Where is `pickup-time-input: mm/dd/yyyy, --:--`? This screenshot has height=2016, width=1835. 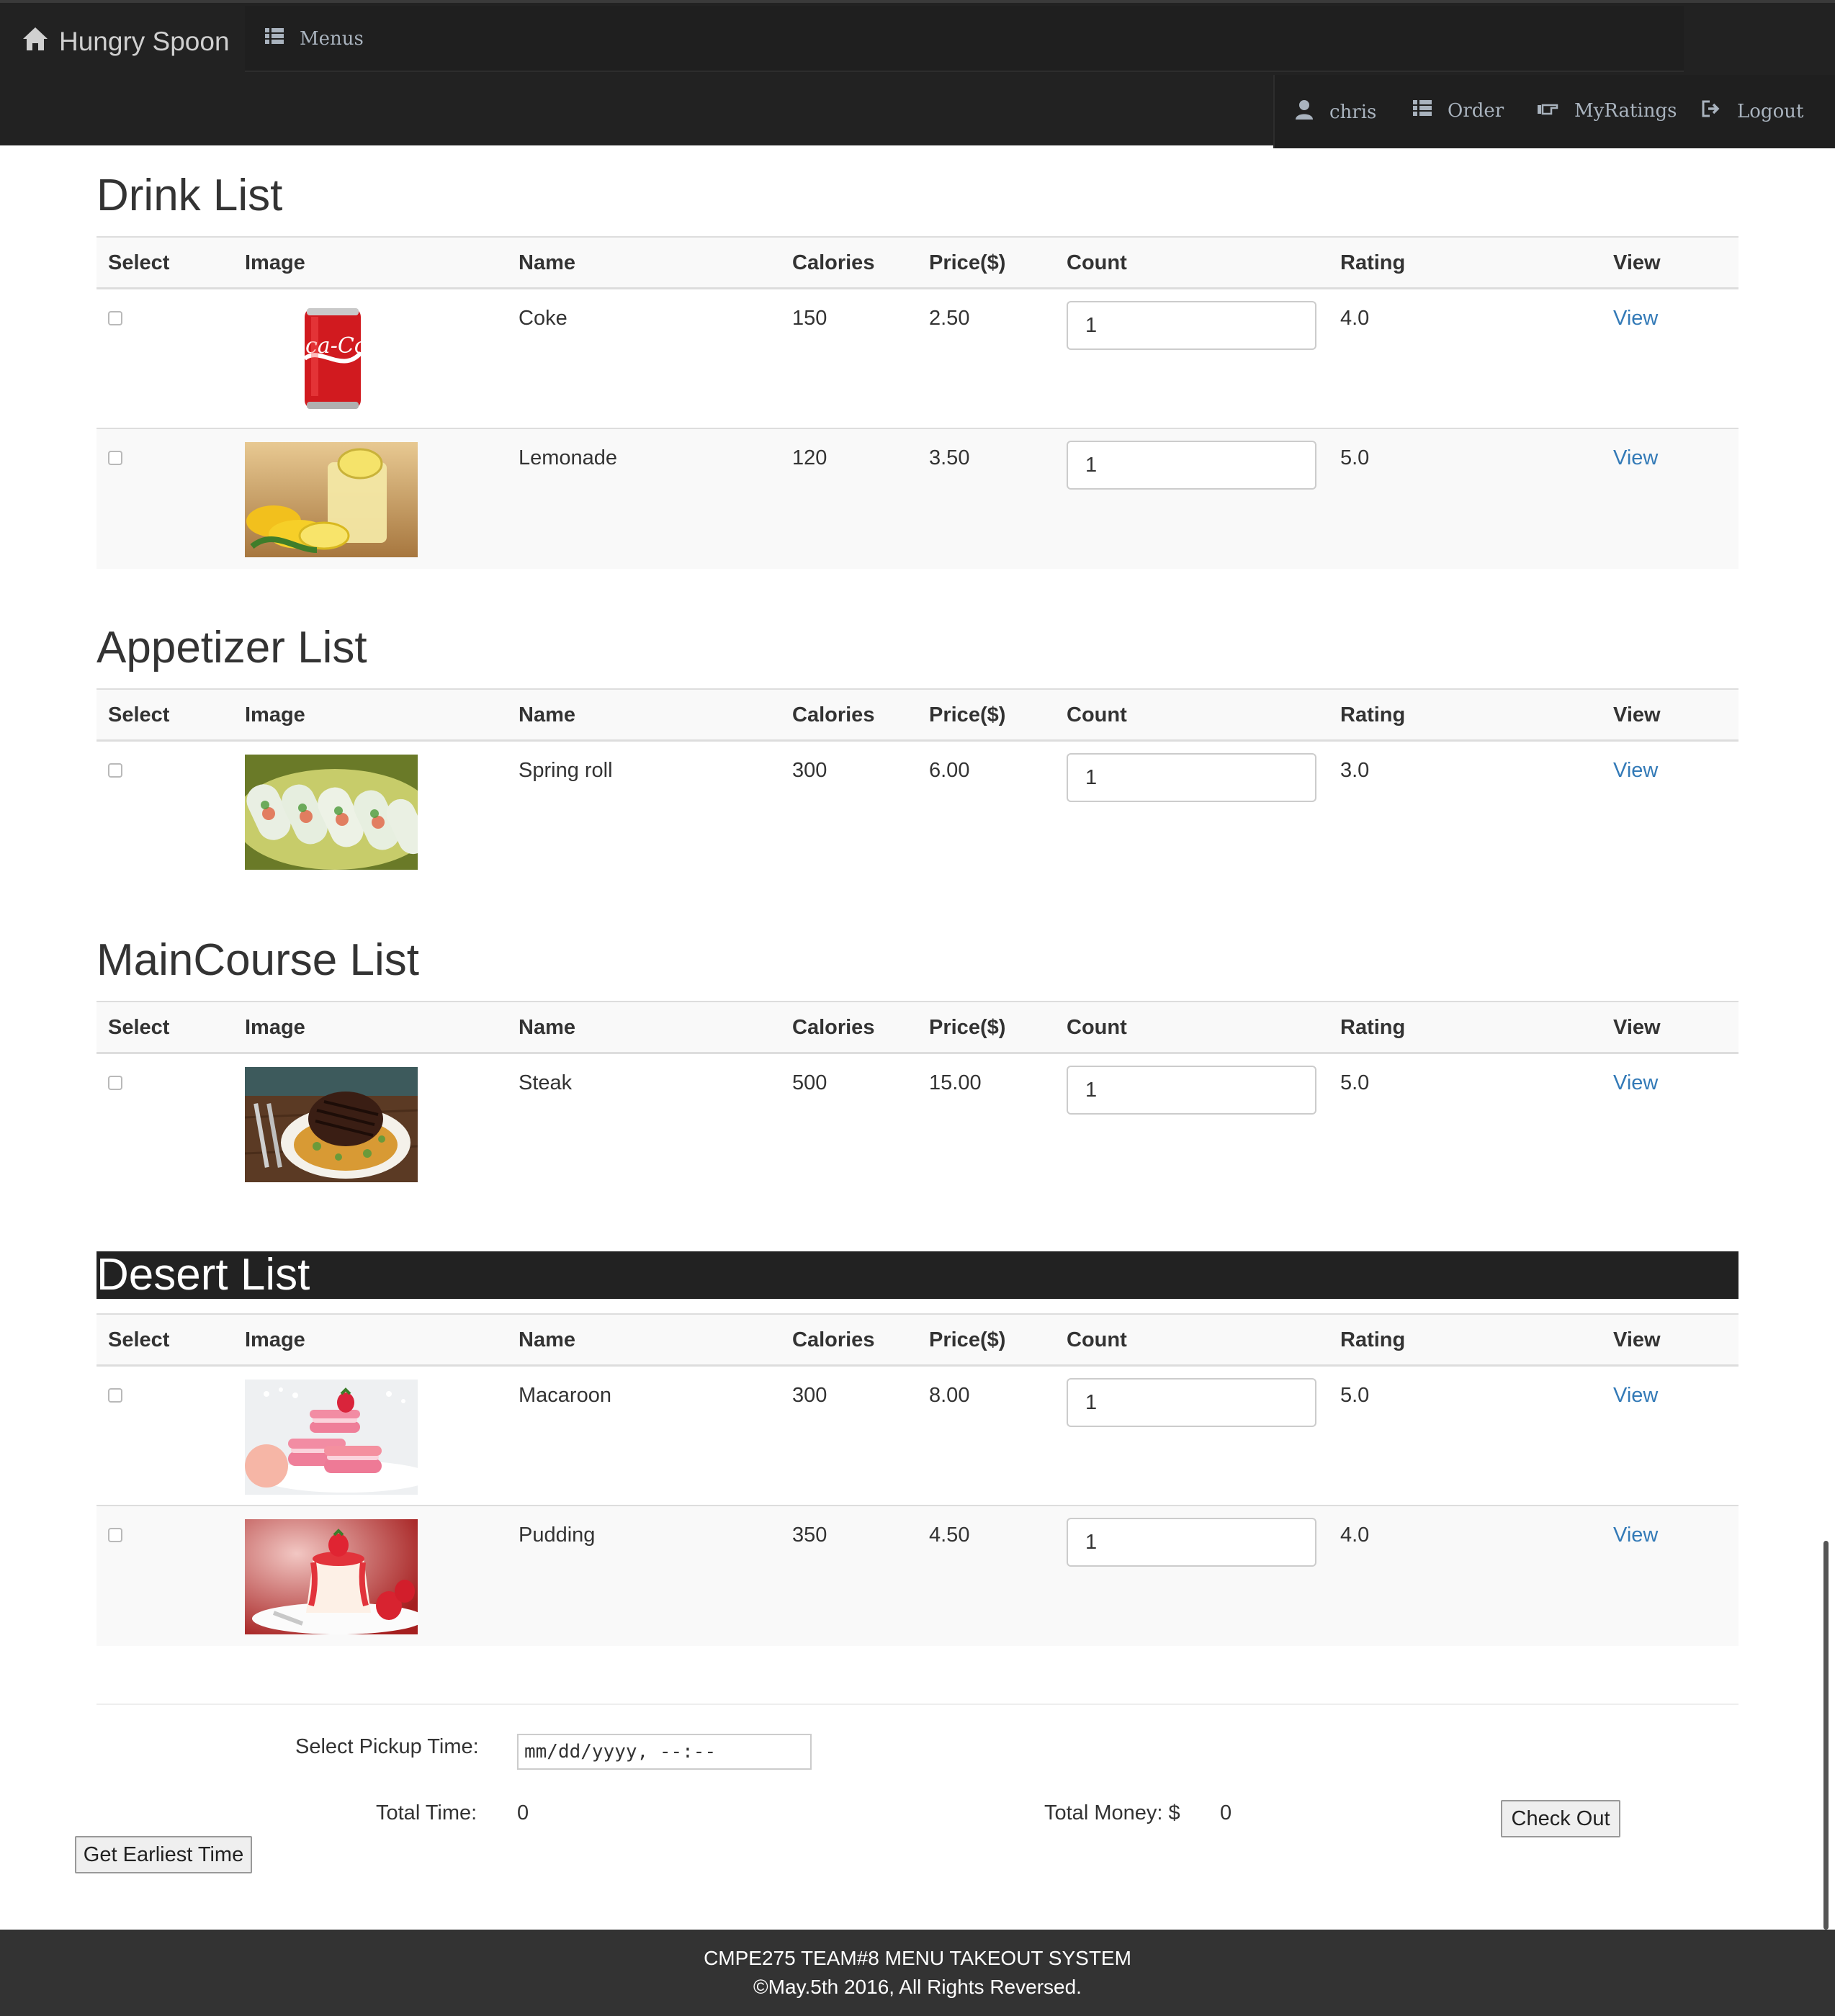 pickup-time-input: mm/dd/yyyy, --:-- is located at coordinates (665, 1752).